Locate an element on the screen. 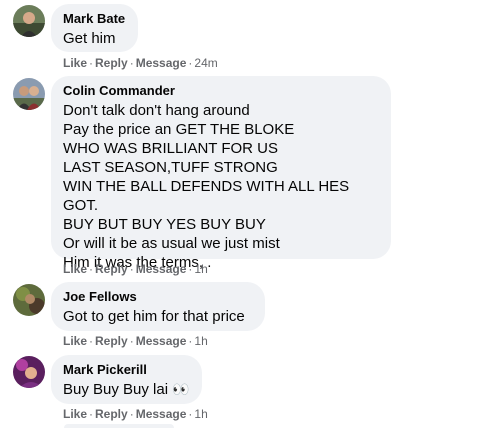 Image resolution: width=496 pixels, height=428 pixels. comment-bubble: Mark Bate Get him is located at coordinates (94, 28).